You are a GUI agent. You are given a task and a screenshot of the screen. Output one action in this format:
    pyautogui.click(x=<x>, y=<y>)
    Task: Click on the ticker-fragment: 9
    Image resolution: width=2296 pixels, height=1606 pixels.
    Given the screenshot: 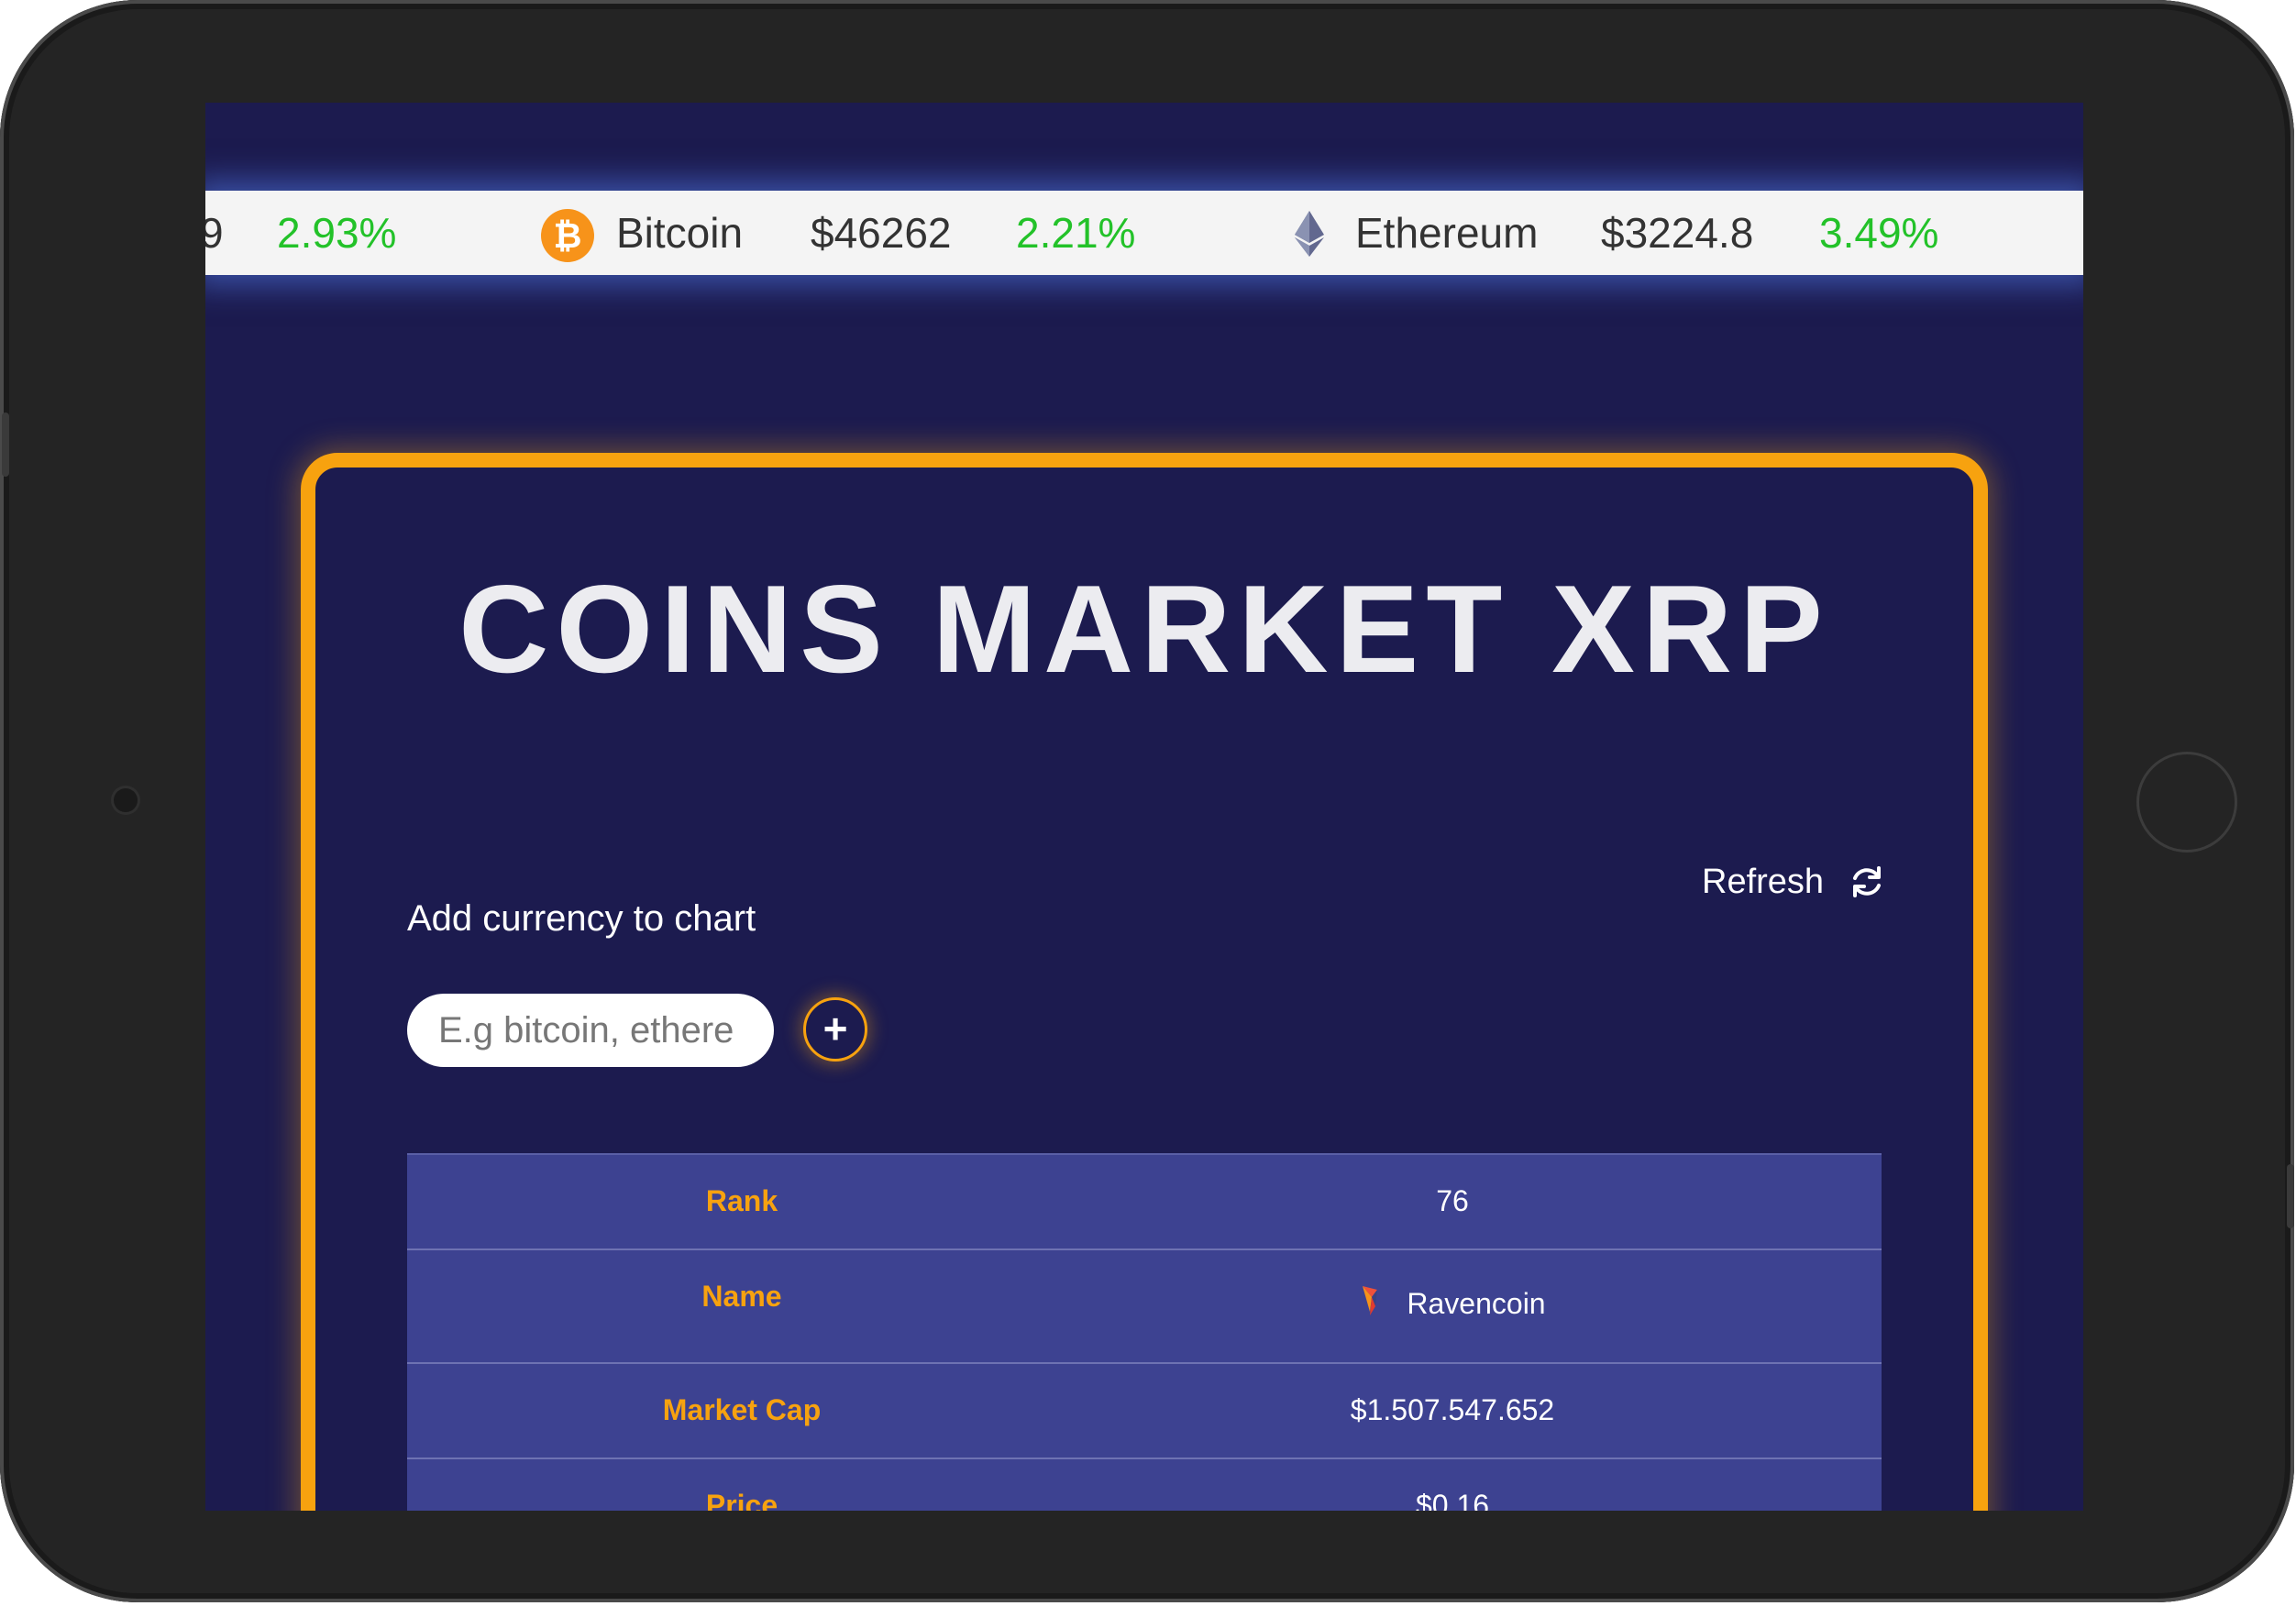 What is the action you would take?
    pyautogui.click(x=214, y=233)
    